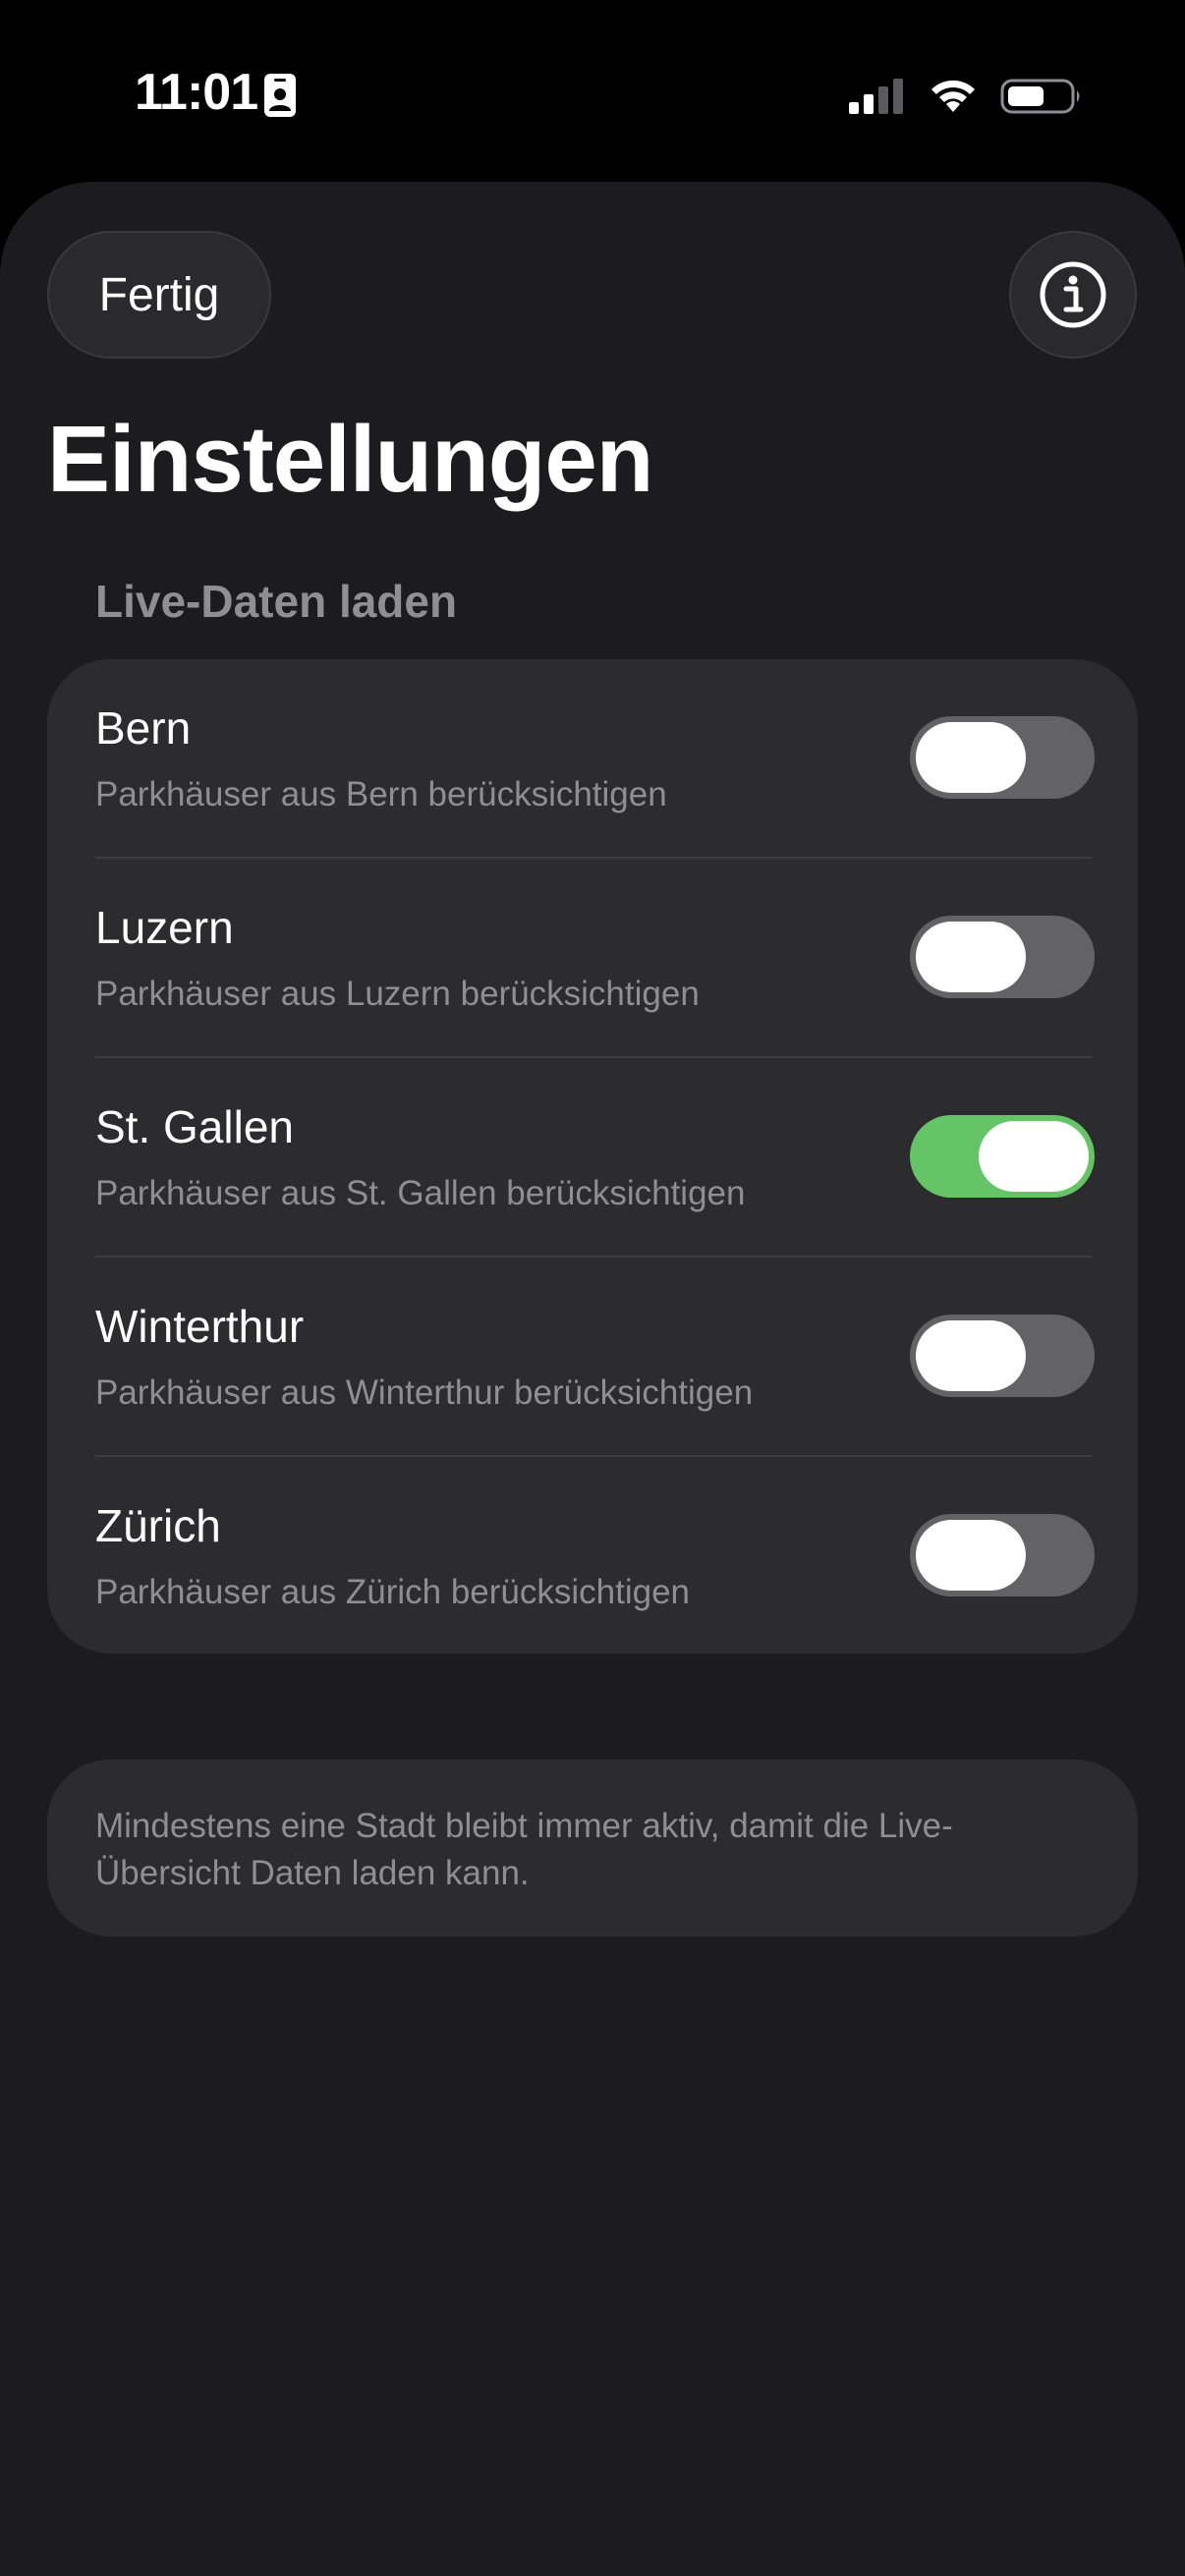  Describe the element at coordinates (159, 295) in the screenshot. I see `done-button: Fertig` at that location.